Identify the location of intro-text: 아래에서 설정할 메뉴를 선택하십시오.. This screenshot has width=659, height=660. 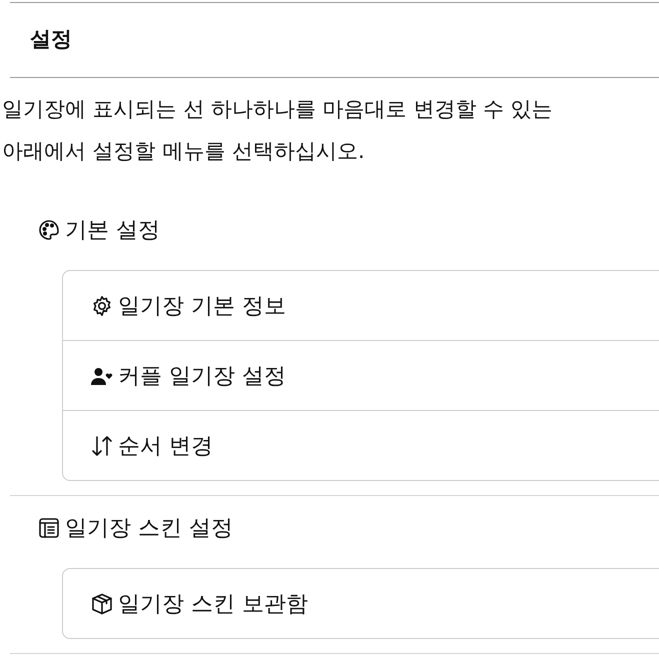
(184, 151).